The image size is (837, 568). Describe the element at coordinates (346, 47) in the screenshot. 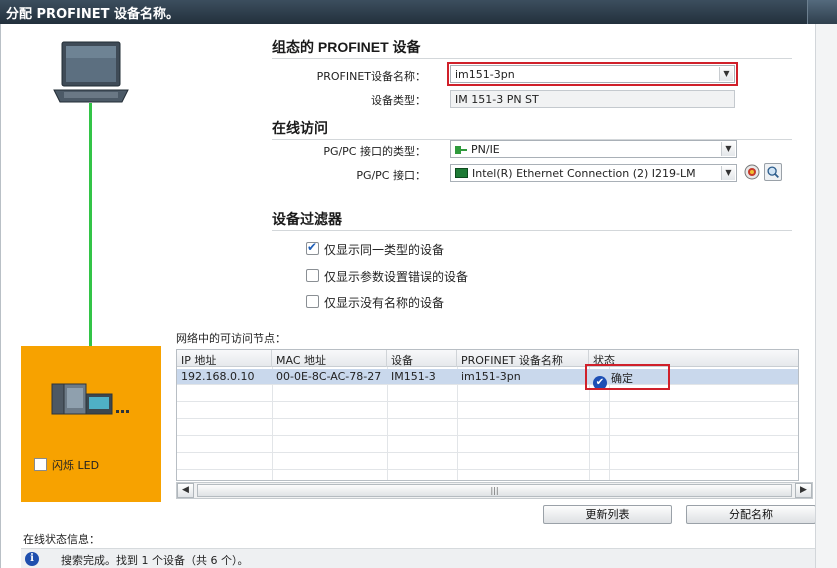

I see `configured-device-title: 组态的 PROFINET 设备` at that location.